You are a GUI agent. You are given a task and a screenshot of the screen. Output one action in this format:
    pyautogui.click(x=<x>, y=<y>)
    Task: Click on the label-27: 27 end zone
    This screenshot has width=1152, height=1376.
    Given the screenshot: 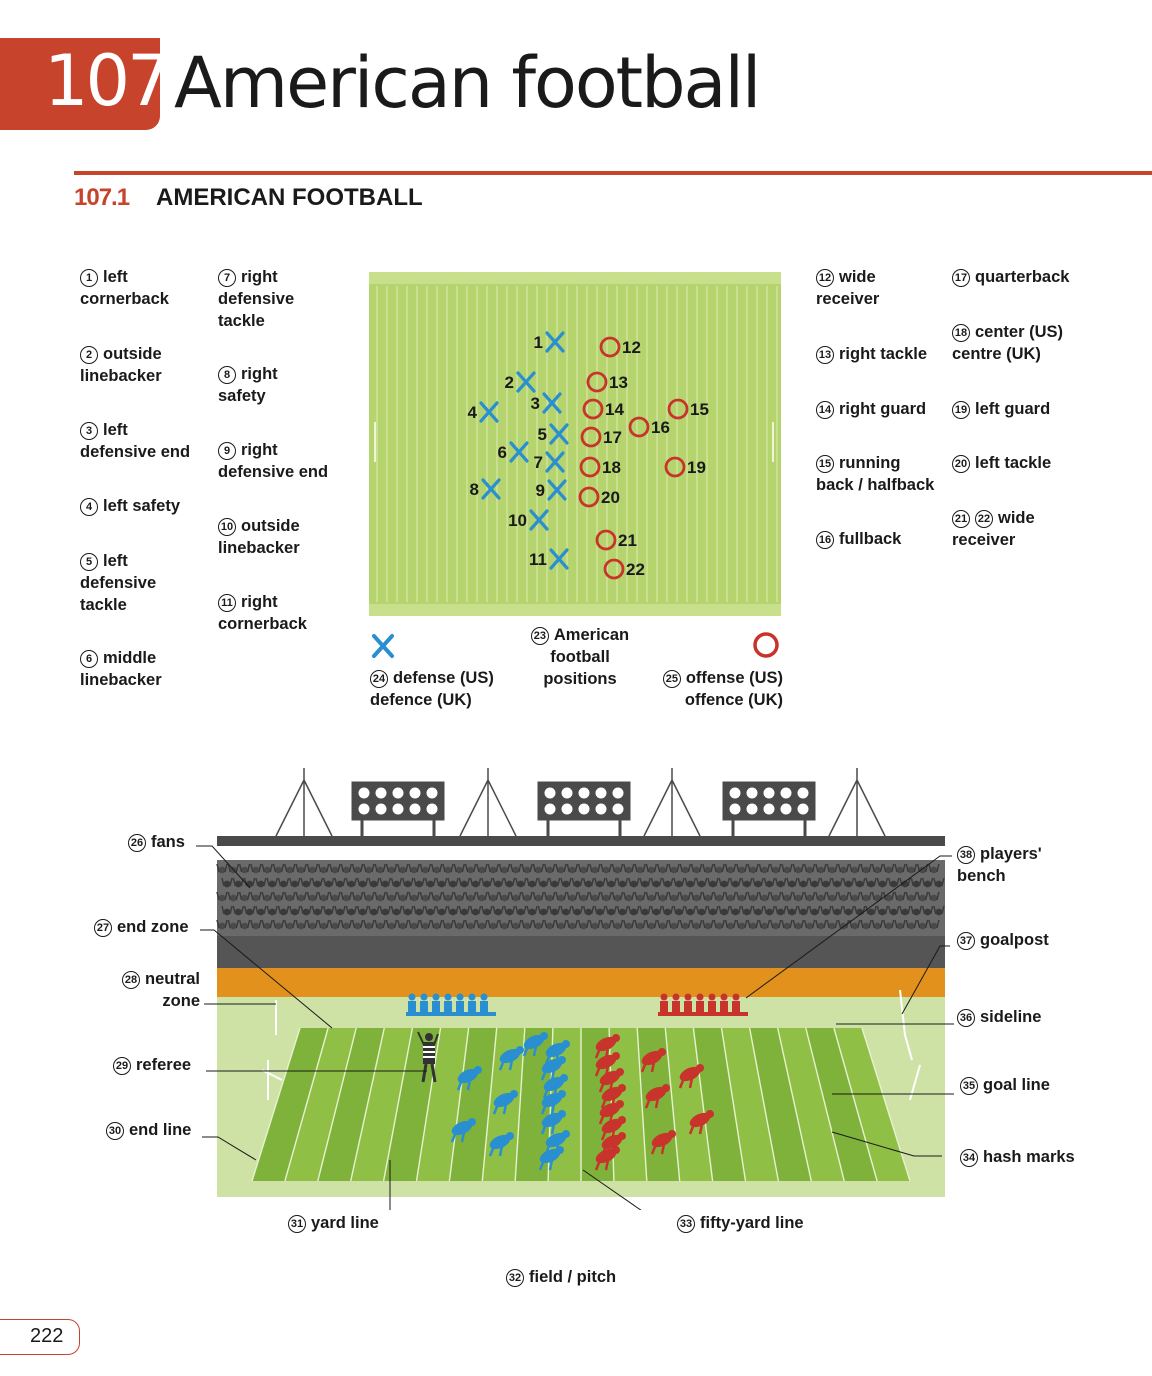 What is the action you would take?
    pyautogui.click(x=141, y=927)
    